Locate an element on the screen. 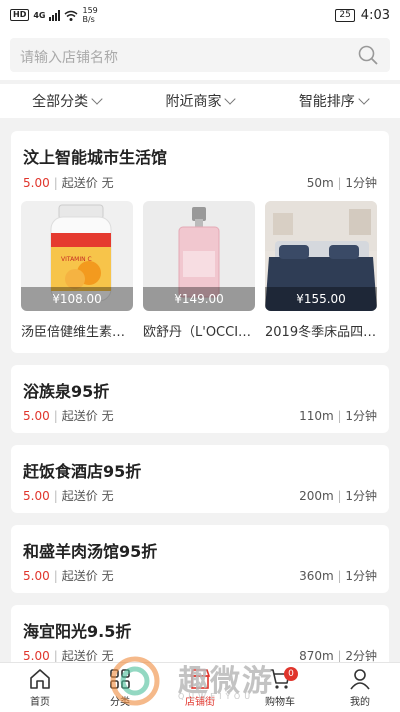  store-name: 汶上智能城市生活馆 is located at coordinates (95, 157).